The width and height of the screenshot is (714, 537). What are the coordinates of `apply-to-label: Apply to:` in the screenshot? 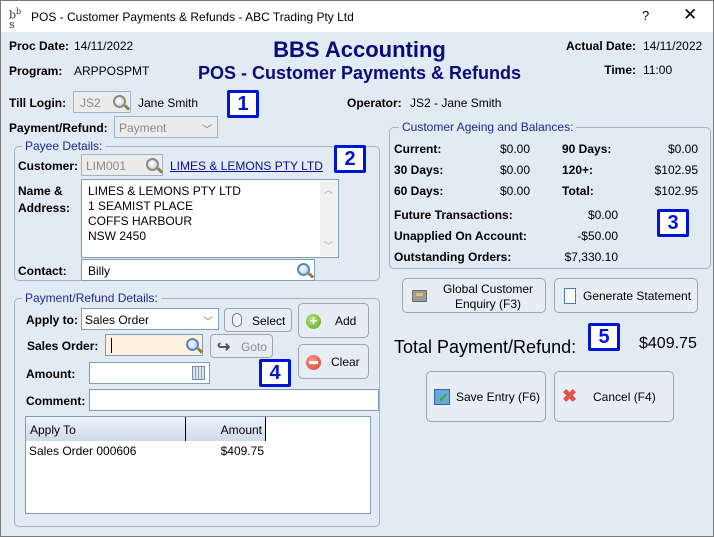 It's located at (52, 320).